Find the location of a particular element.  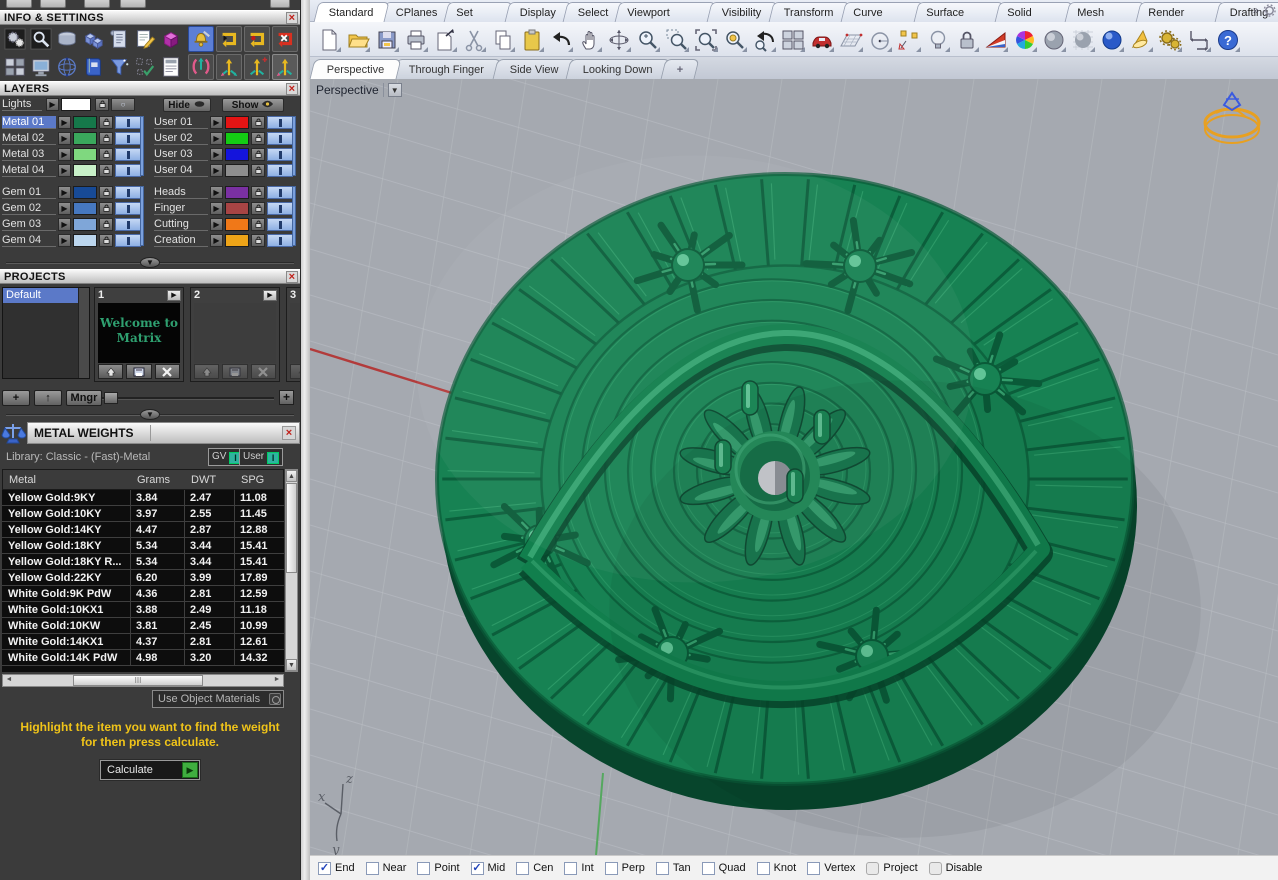

gear-icon is located at coordinates (1269, 10).